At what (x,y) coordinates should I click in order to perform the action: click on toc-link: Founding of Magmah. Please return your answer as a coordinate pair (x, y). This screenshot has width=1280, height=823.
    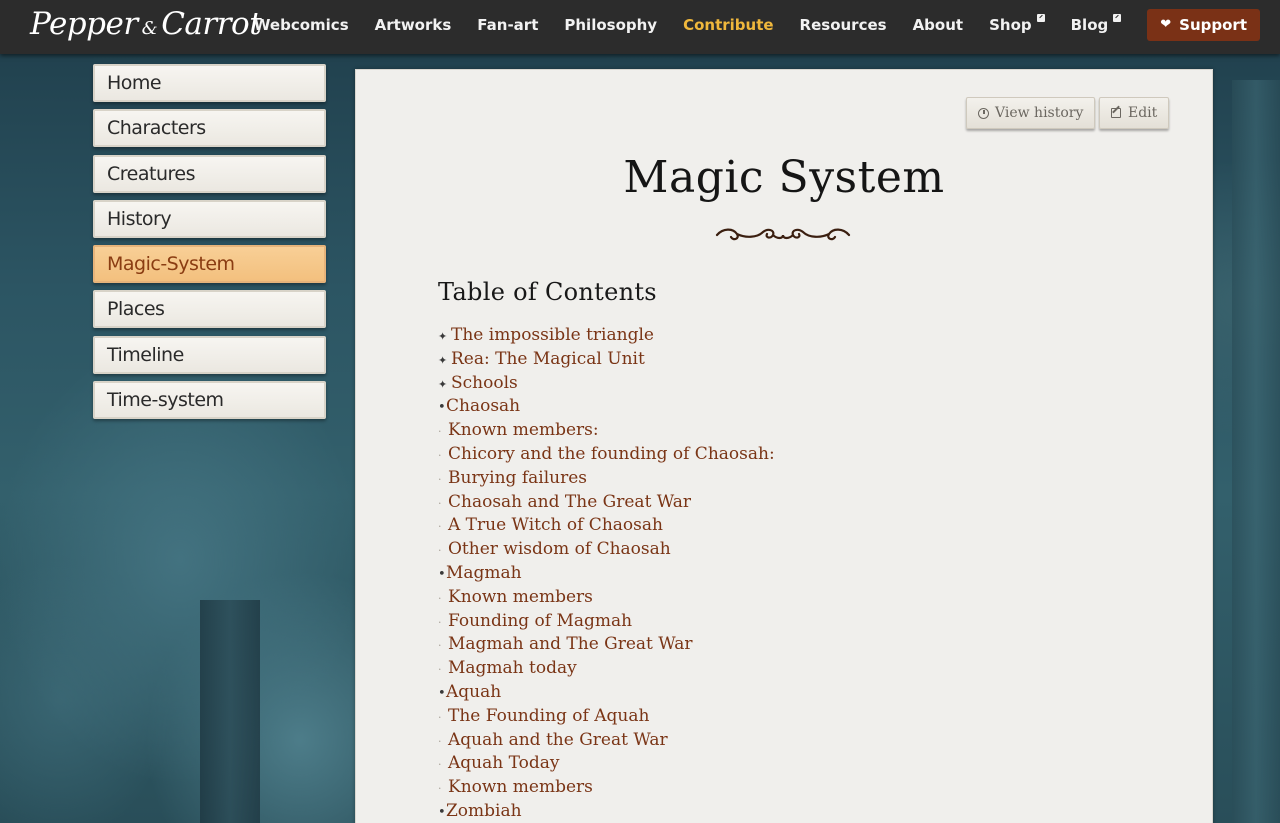
    Looking at the image, I should click on (540, 621).